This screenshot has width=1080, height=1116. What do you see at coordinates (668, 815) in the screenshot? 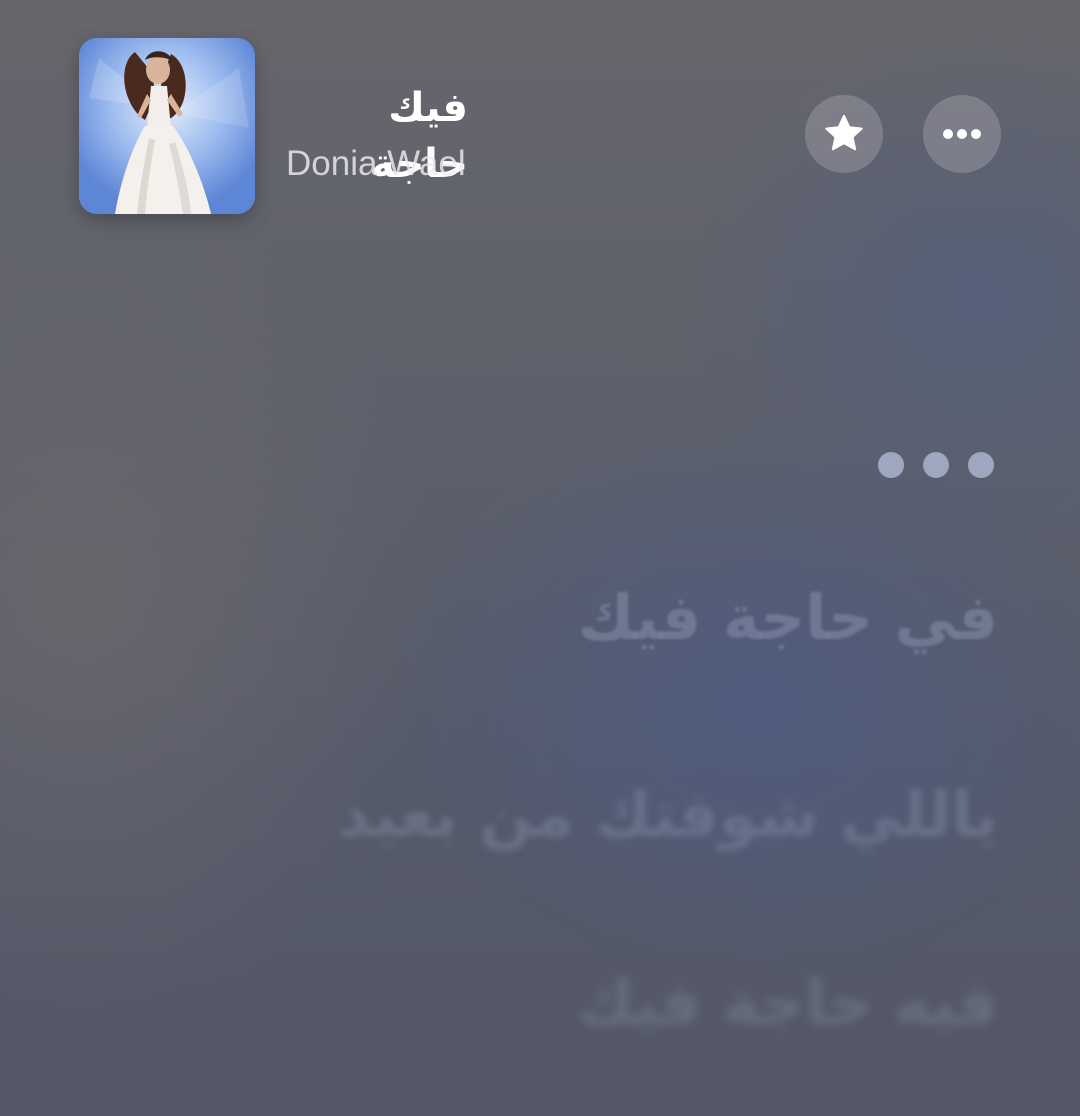
I see `lyric-line: ياللي شوفتك من بعيد` at bounding box center [668, 815].